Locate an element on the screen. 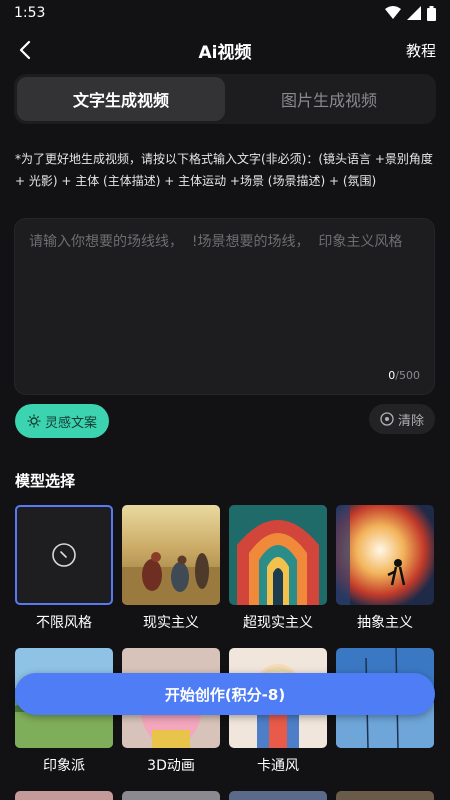 The image size is (450, 800). no-style-icon is located at coordinates (64, 555).